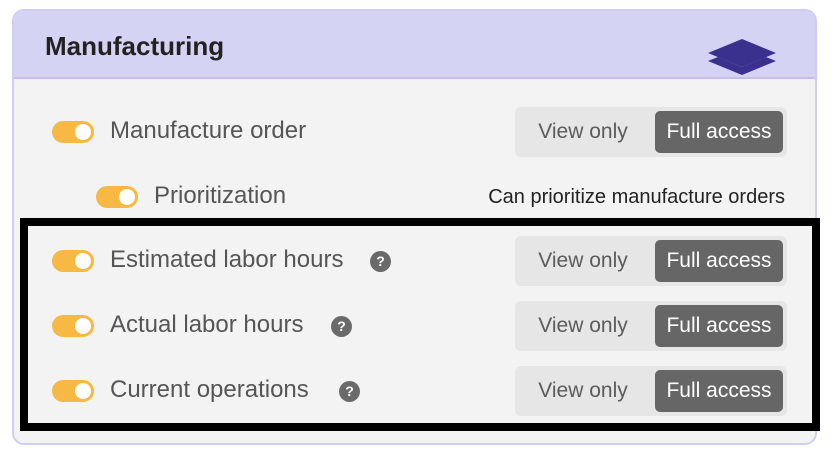 The height and width of the screenshot is (458, 840). Describe the element at coordinates (220, 195) in the screenshot. I see `permission-label: Prioritization` at that location.